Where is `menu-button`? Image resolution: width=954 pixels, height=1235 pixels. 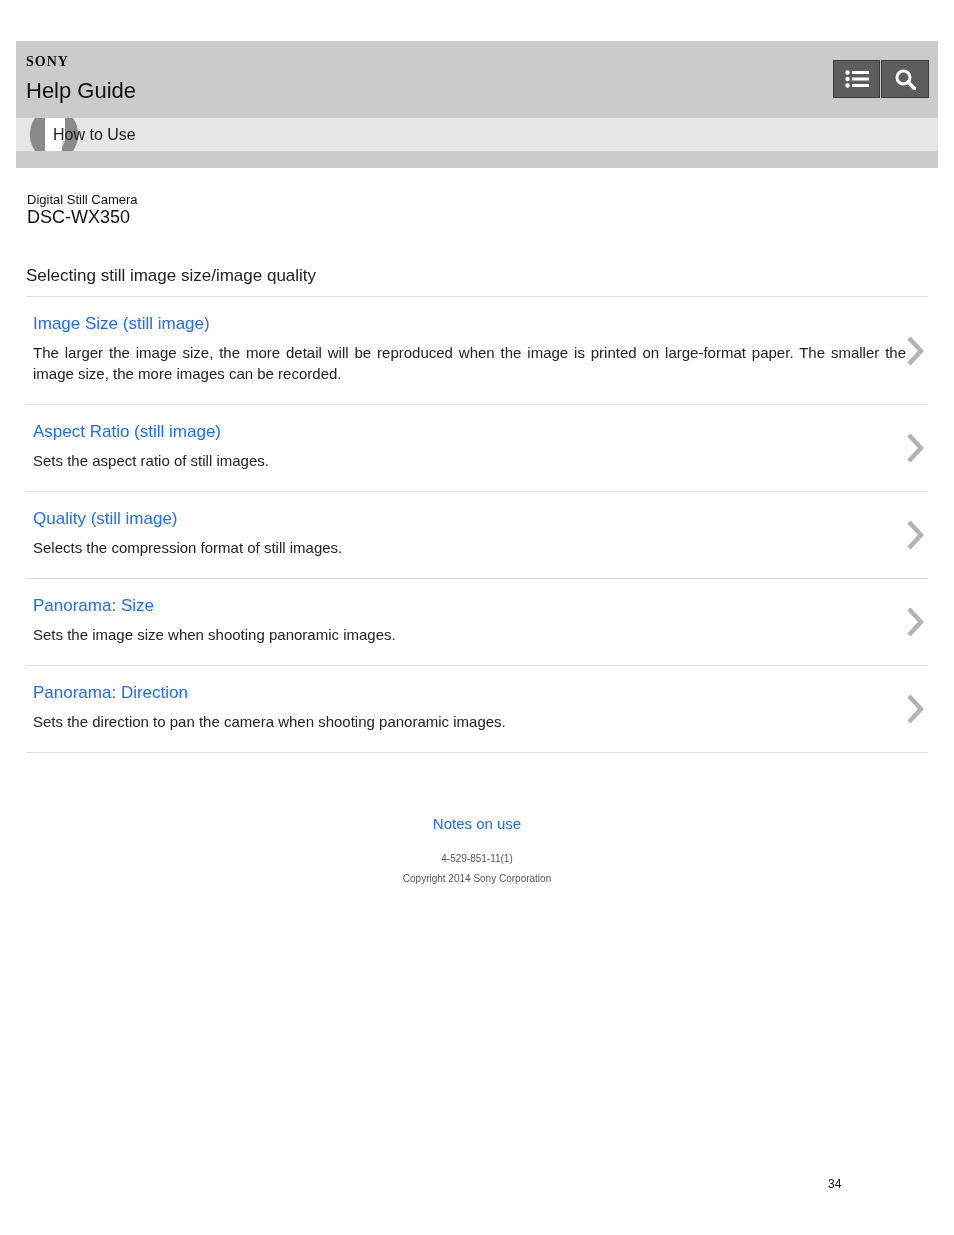 menu-button is located at coordinates (856, 79).